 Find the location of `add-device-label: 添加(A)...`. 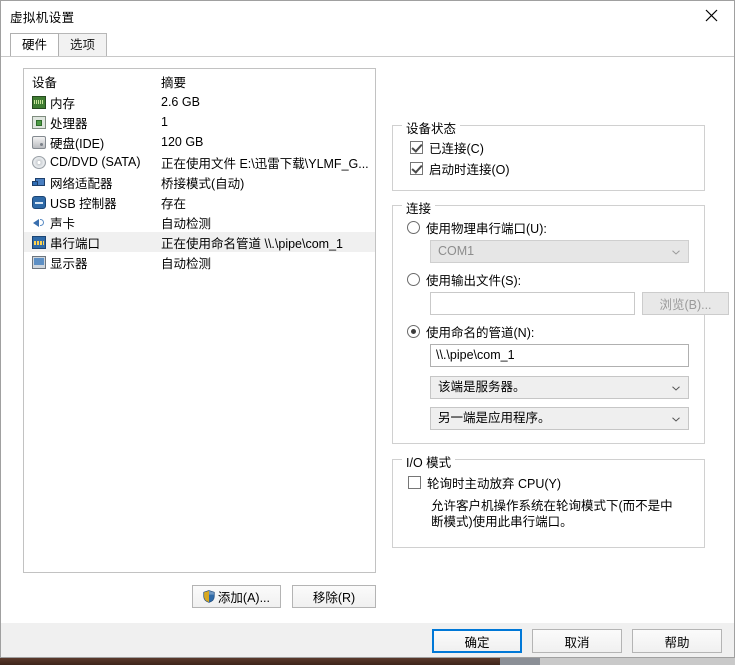

add-device-label: 添加(A)... is located at coordinates (243, 598).